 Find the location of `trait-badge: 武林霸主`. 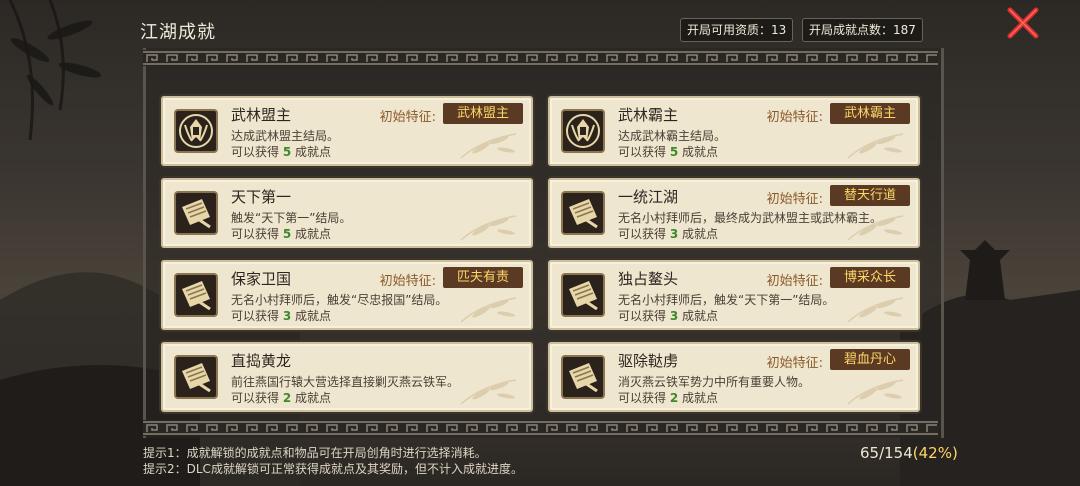

trait-badge: 武林霸主 is located at coordinates (870, 113).